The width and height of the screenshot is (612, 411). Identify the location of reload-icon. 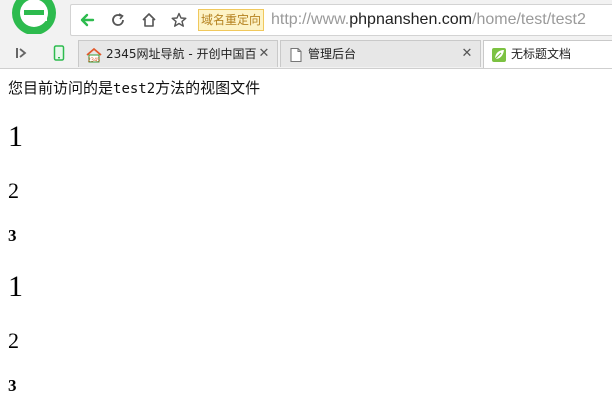
(118, 19).